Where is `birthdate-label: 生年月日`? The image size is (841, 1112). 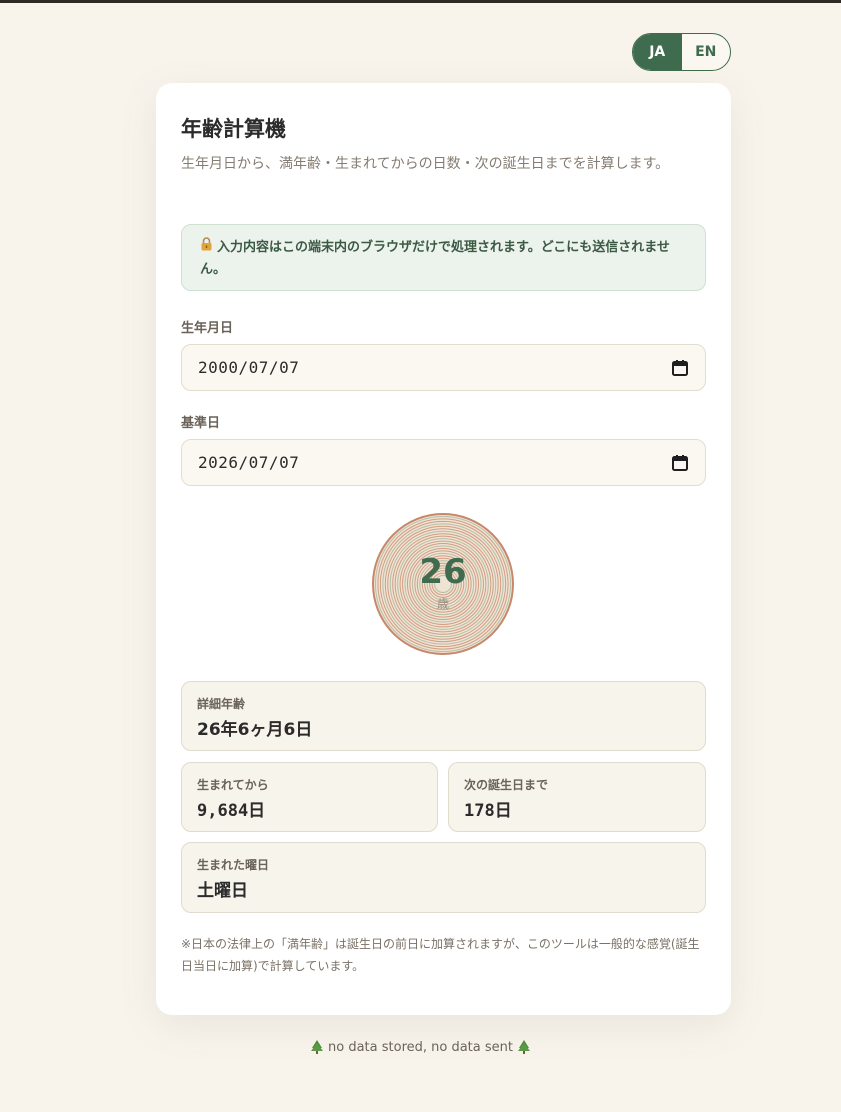
birthdate-label: 生年月日 is located at coordinates (207, 328).